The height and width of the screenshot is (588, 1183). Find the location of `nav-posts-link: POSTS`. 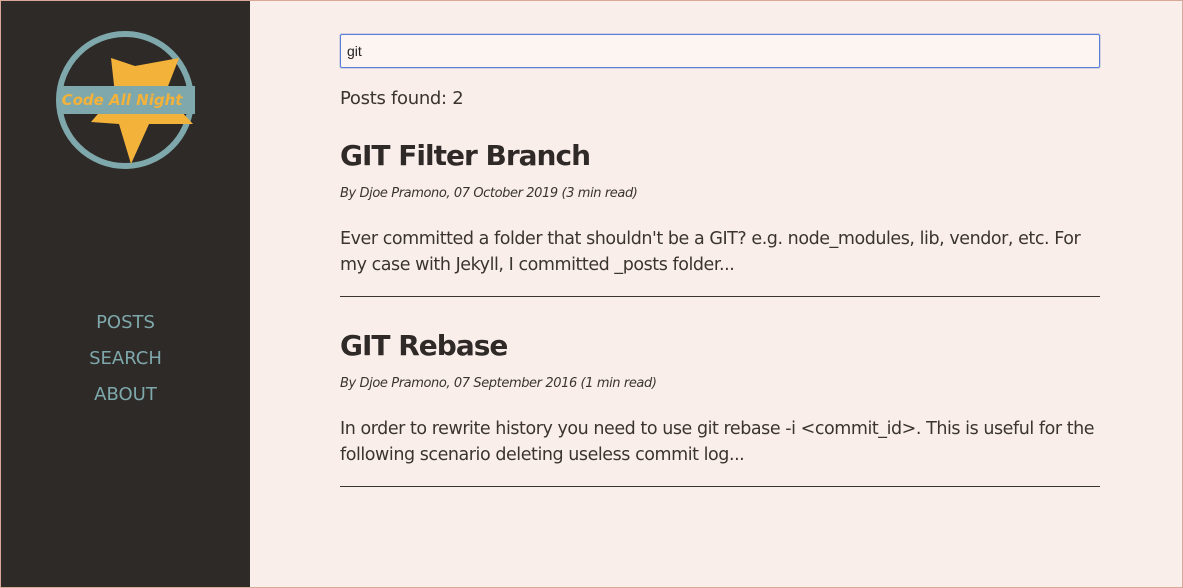

nav-posts-link: POSTS is located at coordinates (125, 323).